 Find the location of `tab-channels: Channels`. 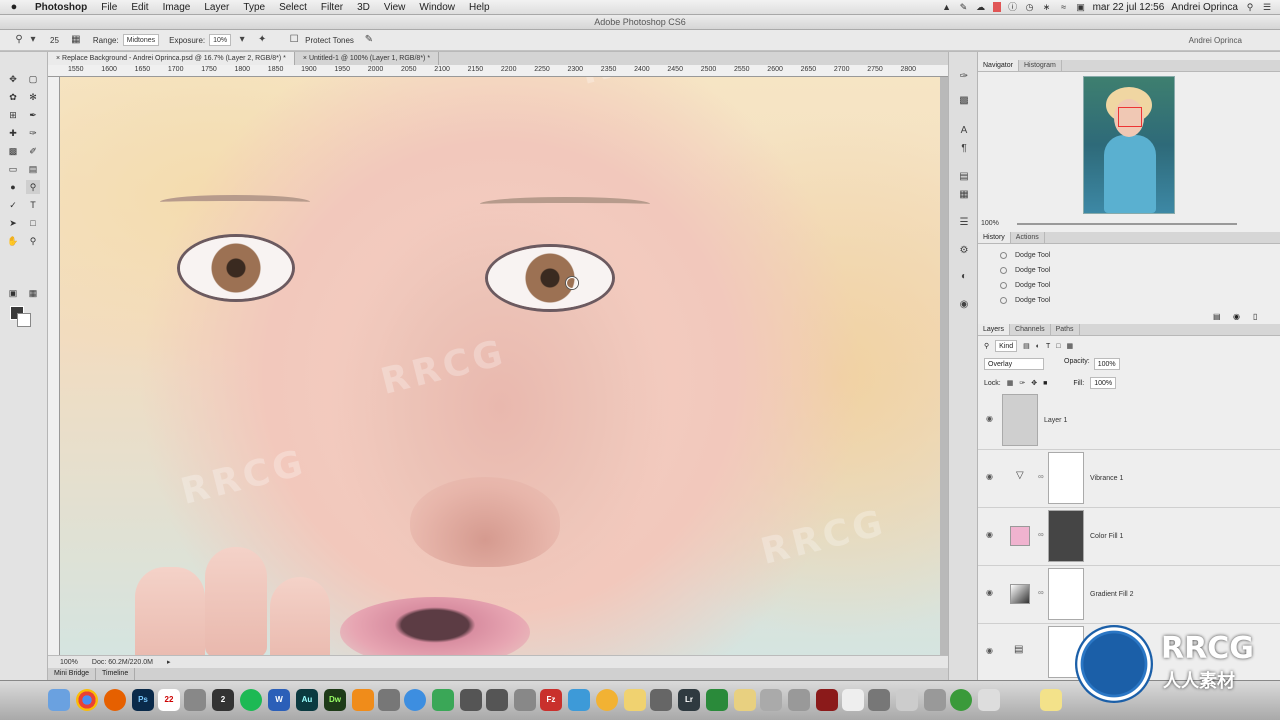

tab-channels: Channels is located at coordinates (1030, 329).